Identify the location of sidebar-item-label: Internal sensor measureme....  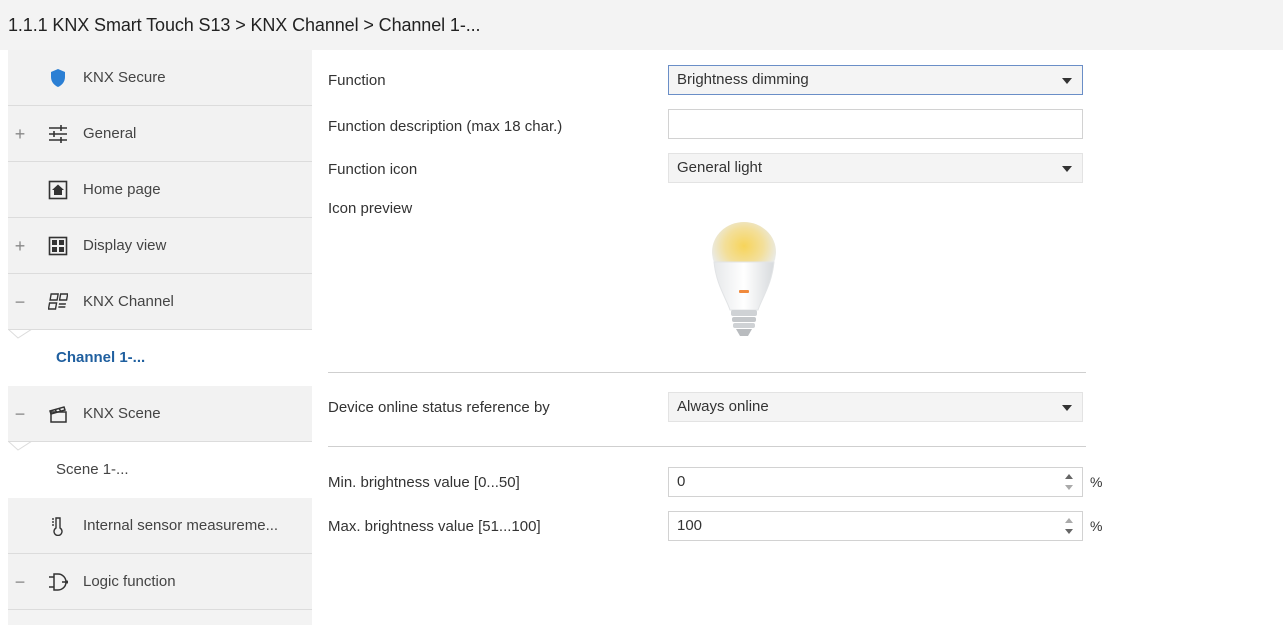
(181, 525).